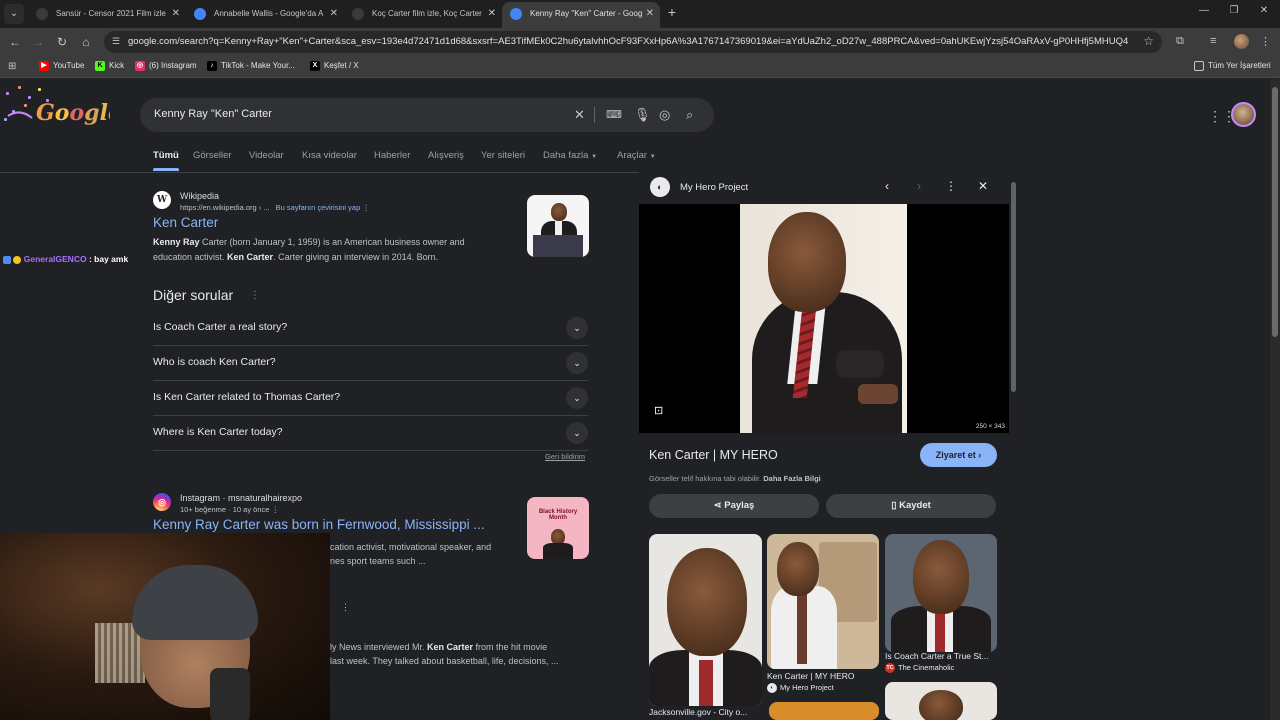  Describe the element at coordinates (265, 15) in the screenshot. I see `browser-tab: Annabelle Wallis - Google'da A ✕` at that location.